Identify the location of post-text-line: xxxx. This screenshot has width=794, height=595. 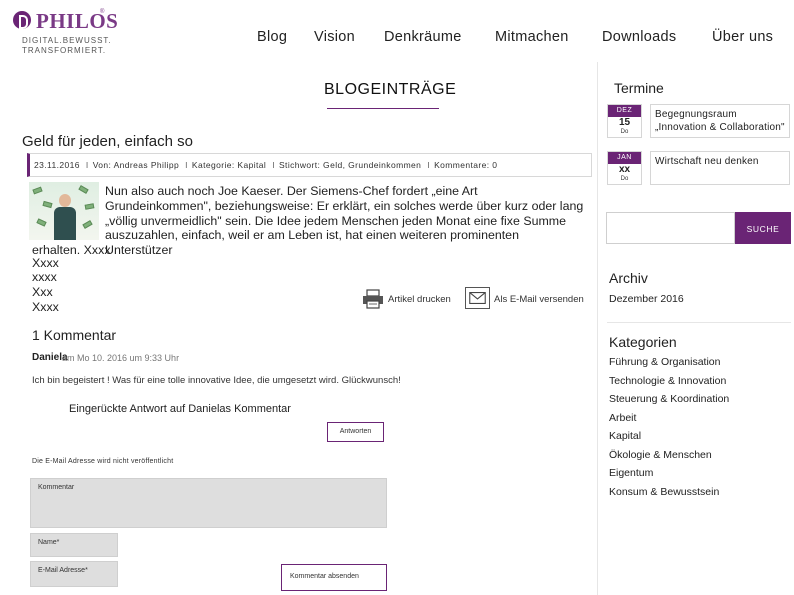
(44, 277).